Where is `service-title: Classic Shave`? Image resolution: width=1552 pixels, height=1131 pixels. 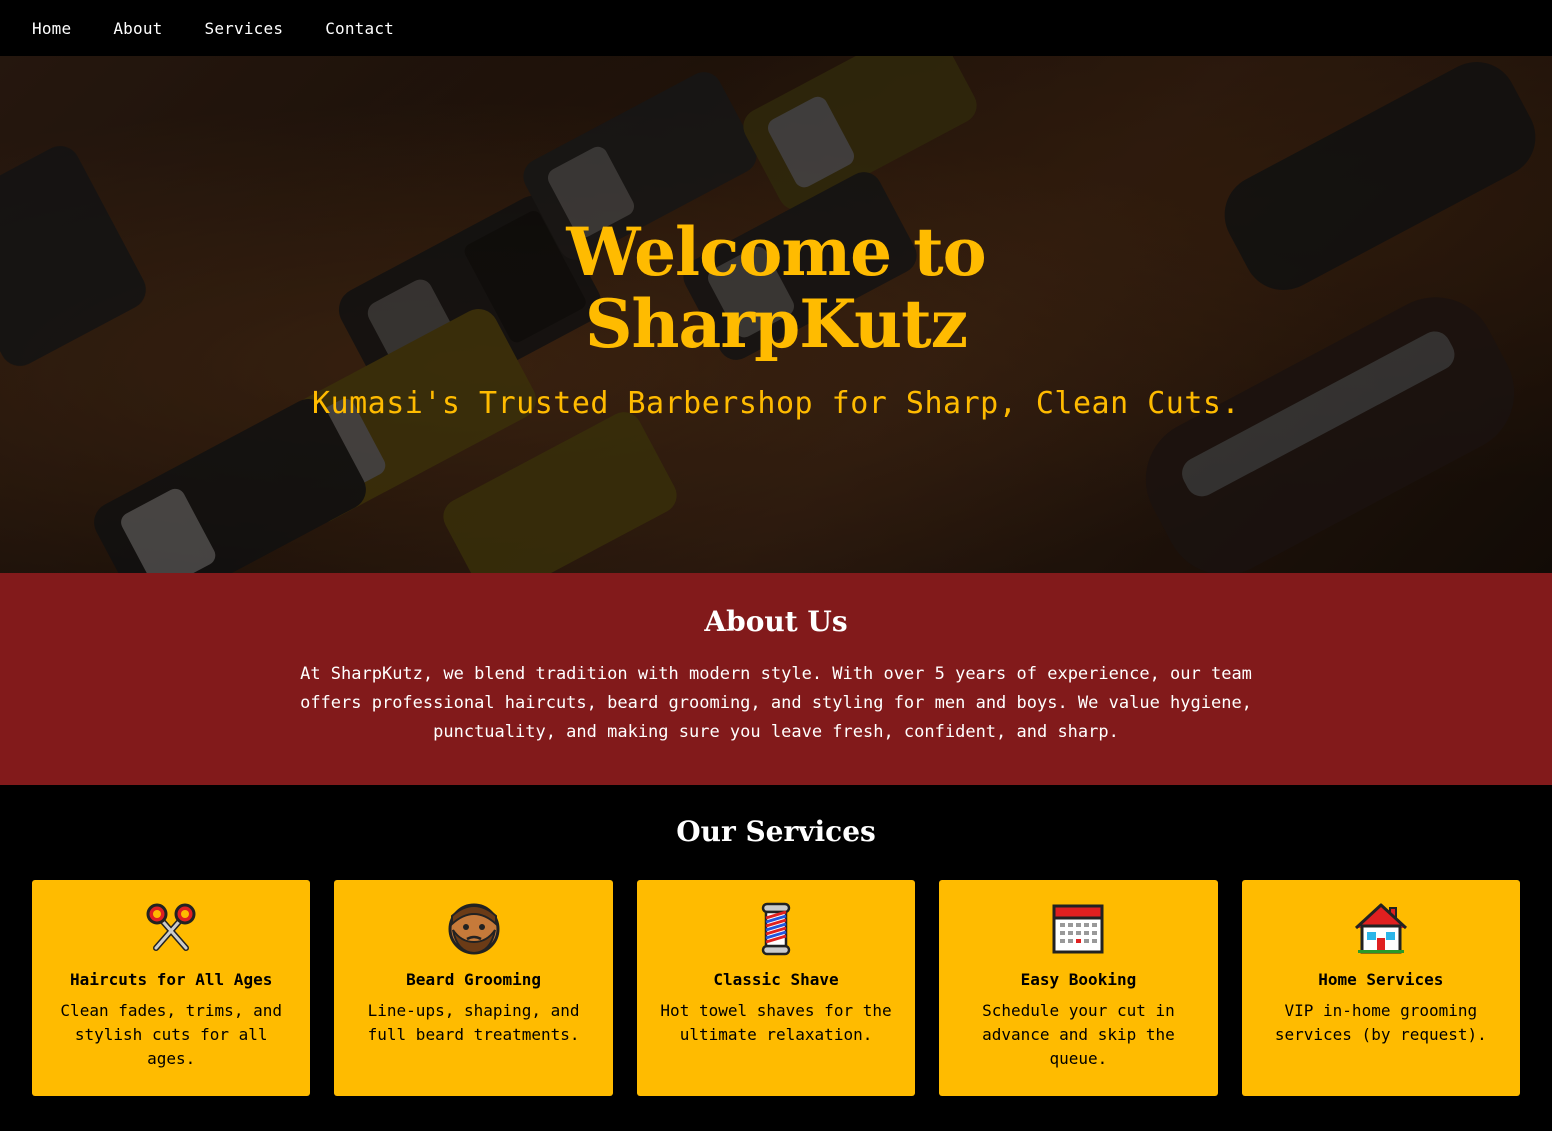
service-title: Classic Shave is located at coordinates (776, 979).